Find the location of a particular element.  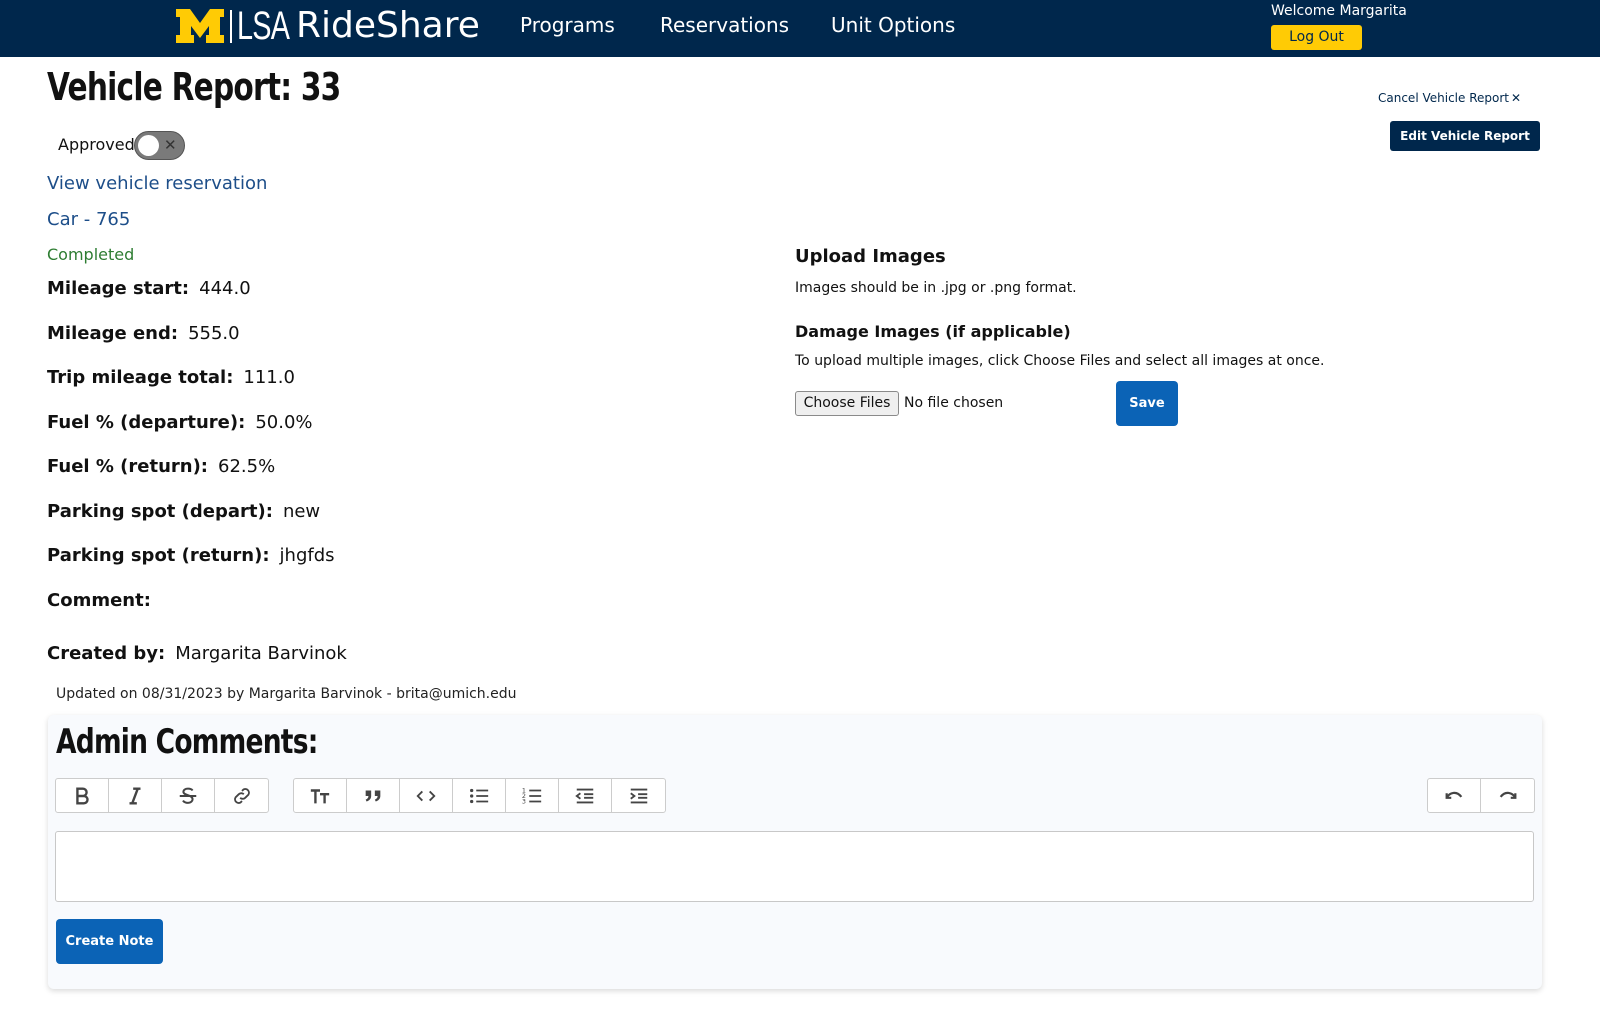

edit-vehicle-report-button: Edit Vehicle Report is located at coordinates (1465, 136).